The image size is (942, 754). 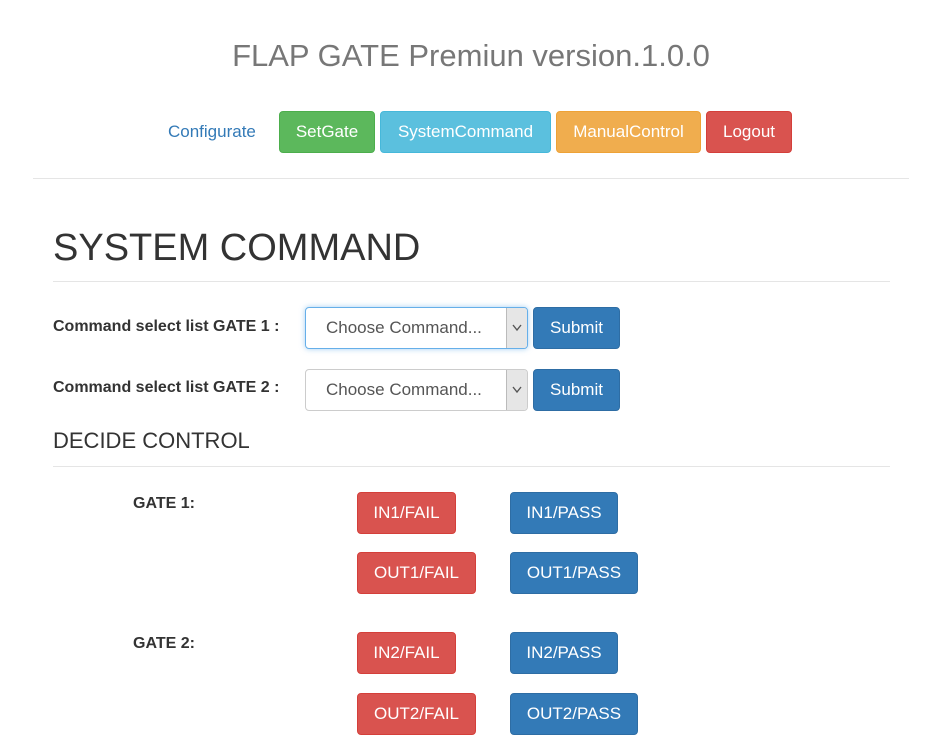 What do you see at coordinates (574, 714) in the screenshot?
I see `out2-pass-button: OUT2/PASS` at bounding box center [574, 714].